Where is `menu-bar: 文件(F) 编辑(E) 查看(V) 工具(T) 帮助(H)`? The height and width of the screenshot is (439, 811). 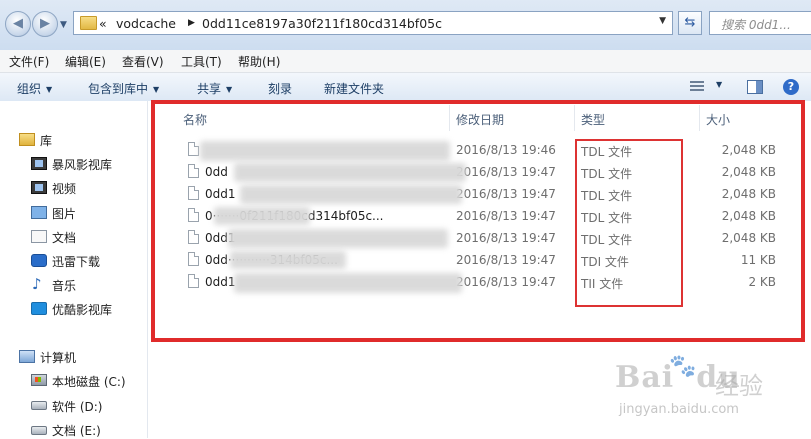 menu-bar: 文件(F) 编辑(E) 查看(V) 工具(T) 帮助(H) is located at coordinates (405, 61).